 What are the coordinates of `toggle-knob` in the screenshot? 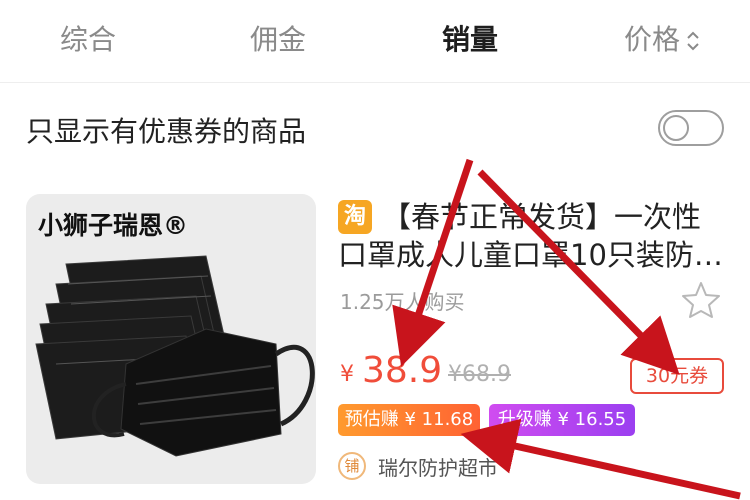 It's located at (676, 128).